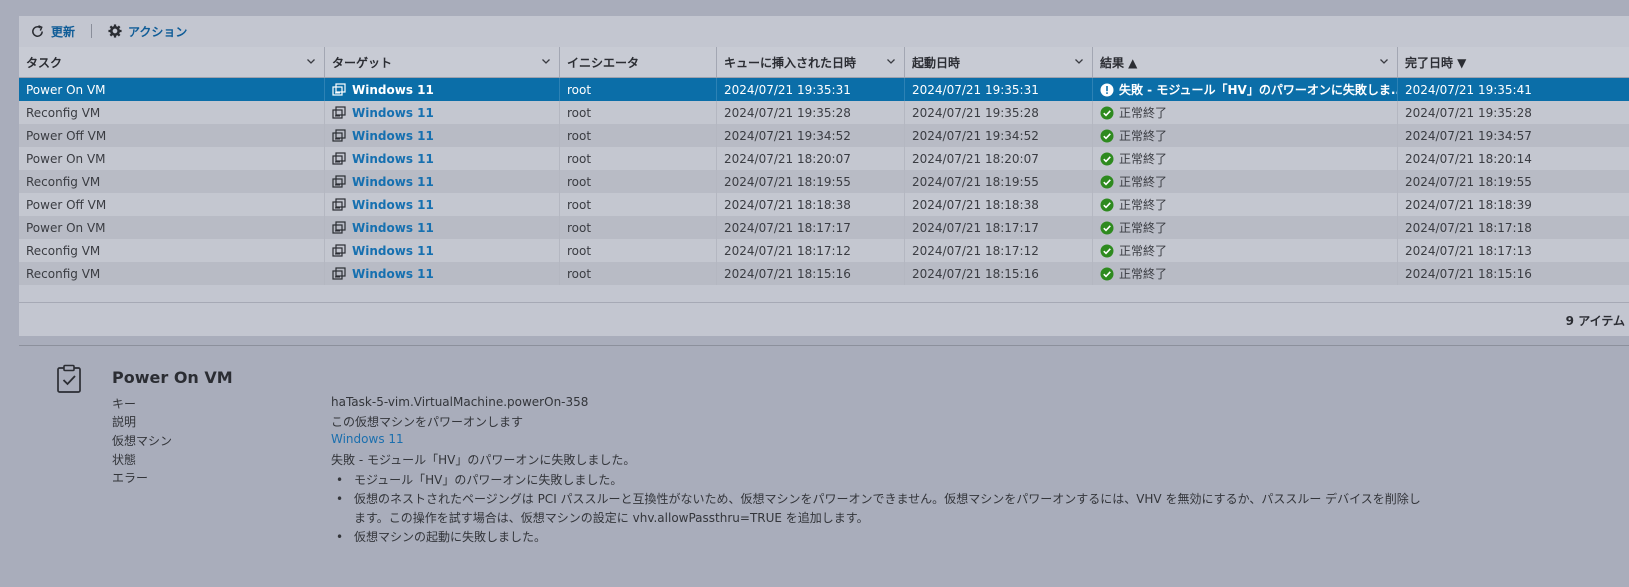  I want to click on toolbar: 更新 アクション, so click(824, 31).